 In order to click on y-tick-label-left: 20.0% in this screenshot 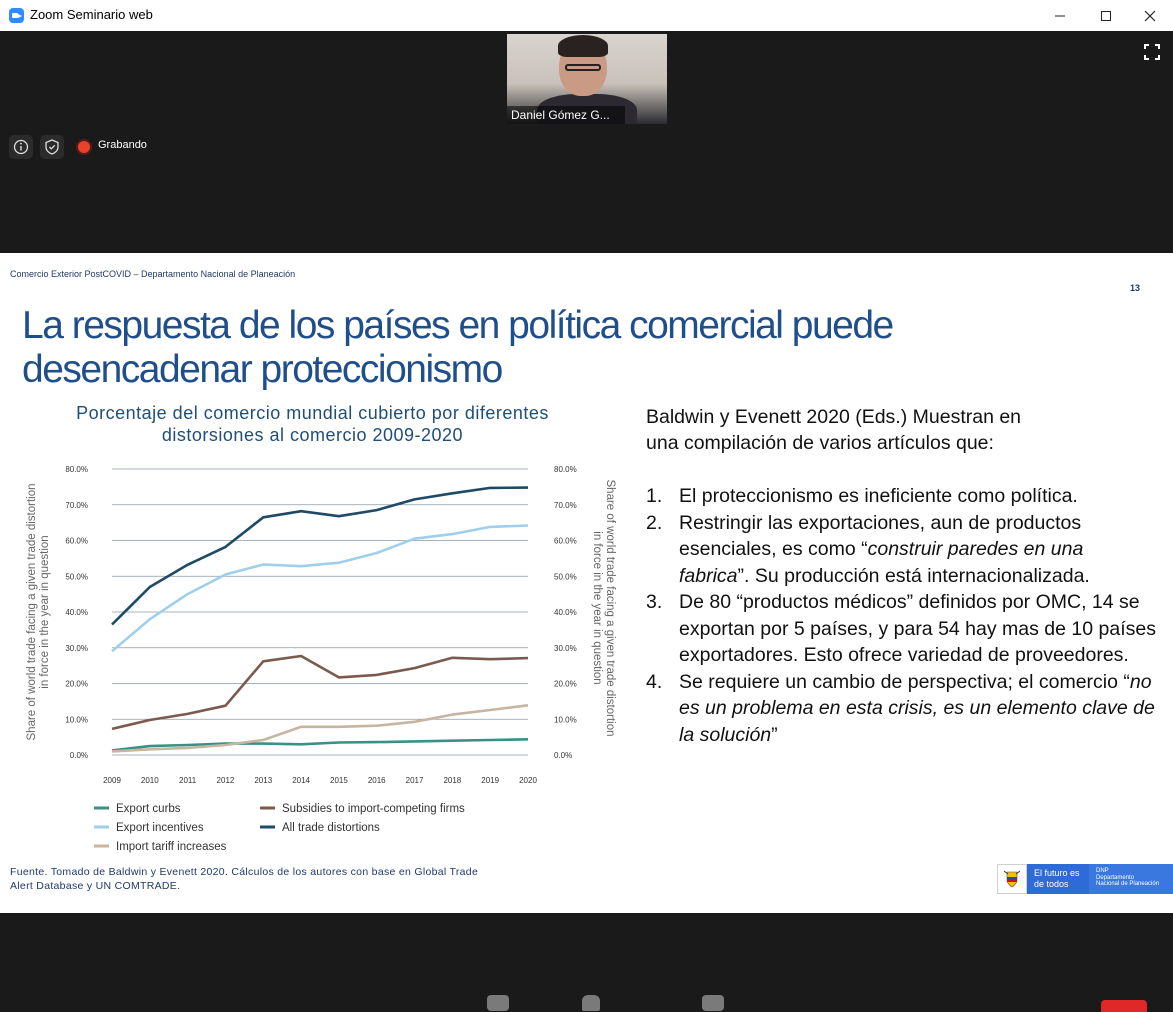, I will do `click(76, 684)`.